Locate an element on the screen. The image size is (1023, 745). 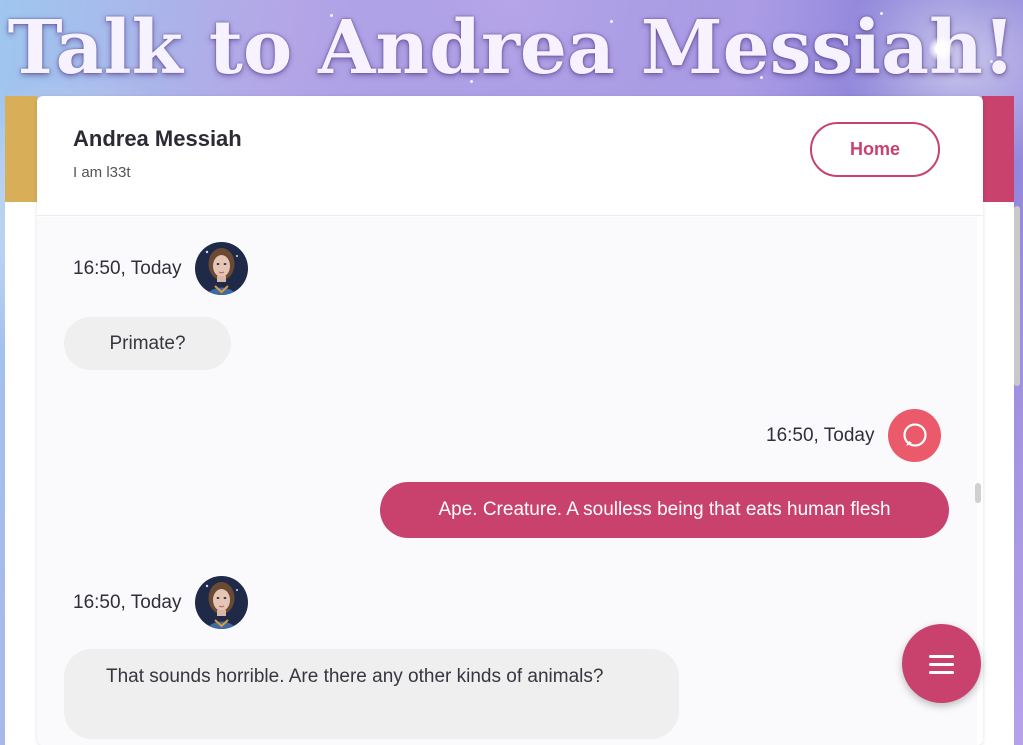
sparkle-icon is located at coordinates (941, 49).